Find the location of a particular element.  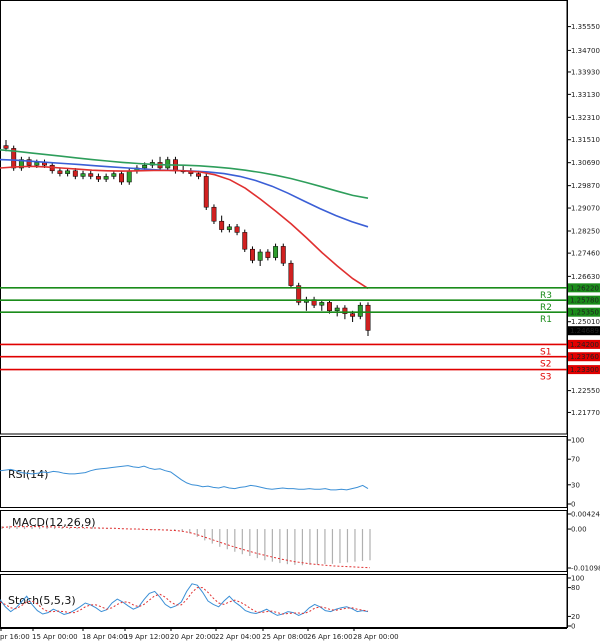

time-label: 18 Apr 04:00 is located at coordinates (105, 637).